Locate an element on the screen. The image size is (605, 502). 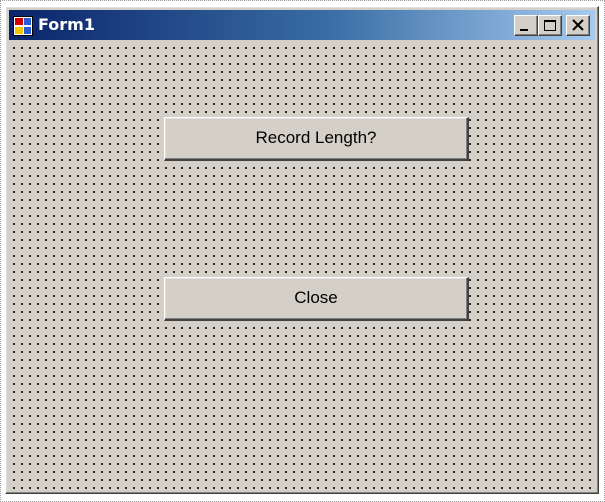
minimize-icon is located at coordinates (524, 30).